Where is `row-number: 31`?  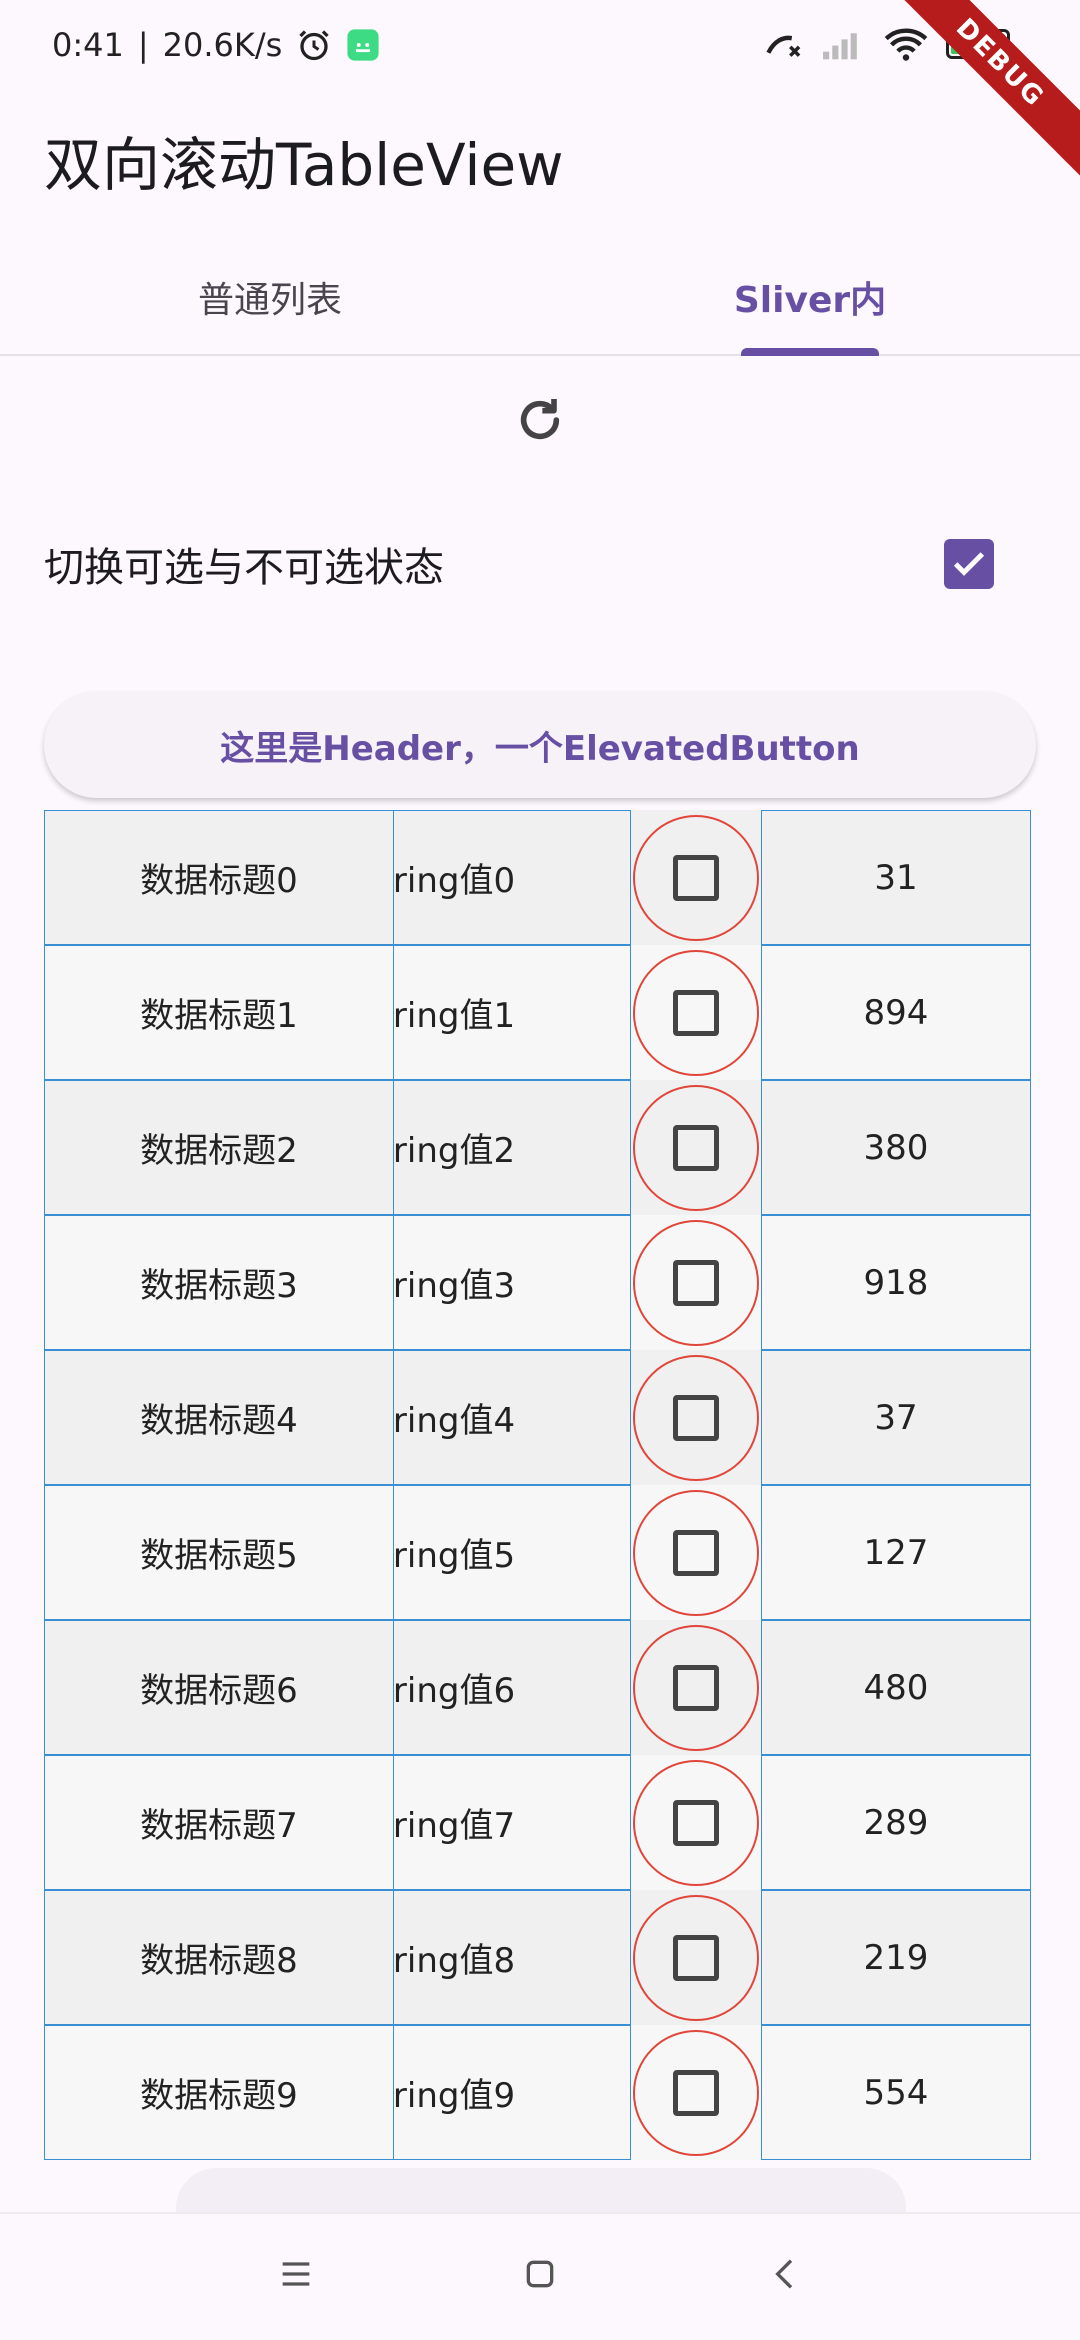 row-number: 31 is located at coordinates (896, 877).